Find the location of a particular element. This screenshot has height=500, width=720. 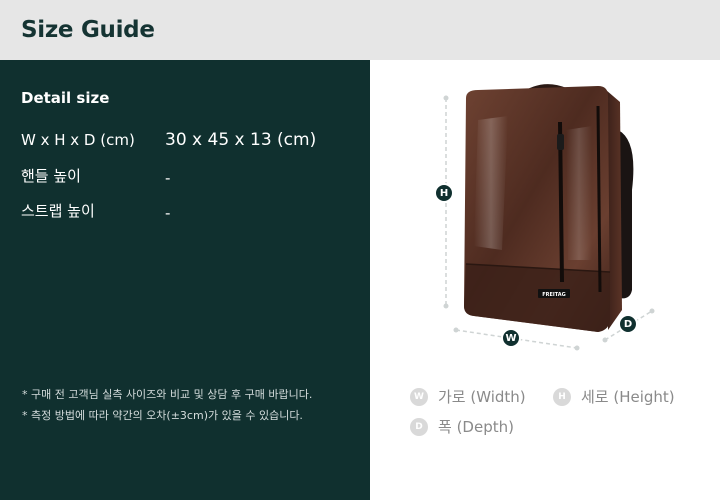

note-line: * 구매 전 고객님 실측 사이즈와 비교 및 상담 후 구매 바랍니다. is located at coordinates (167, 394).